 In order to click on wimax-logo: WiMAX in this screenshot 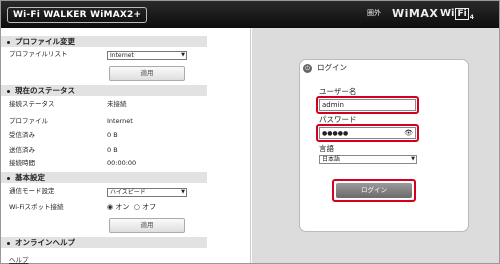, I will do `click(415, 13)`.